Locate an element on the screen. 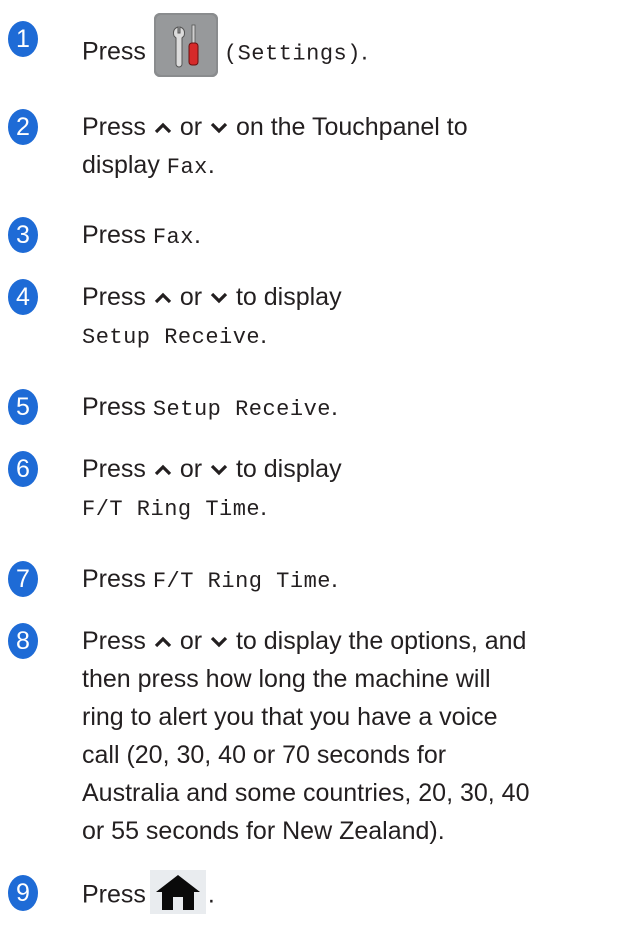 The width and height of the screenshot is (622, 927). step-number: 6 is located at coordinates (23, 469).